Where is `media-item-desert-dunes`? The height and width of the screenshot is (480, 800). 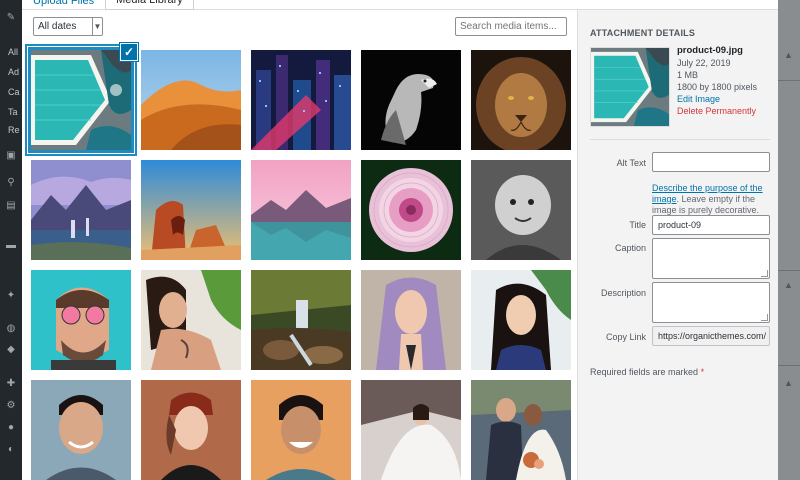
media-item-desert-dunes is located at coordinates (191, 100).